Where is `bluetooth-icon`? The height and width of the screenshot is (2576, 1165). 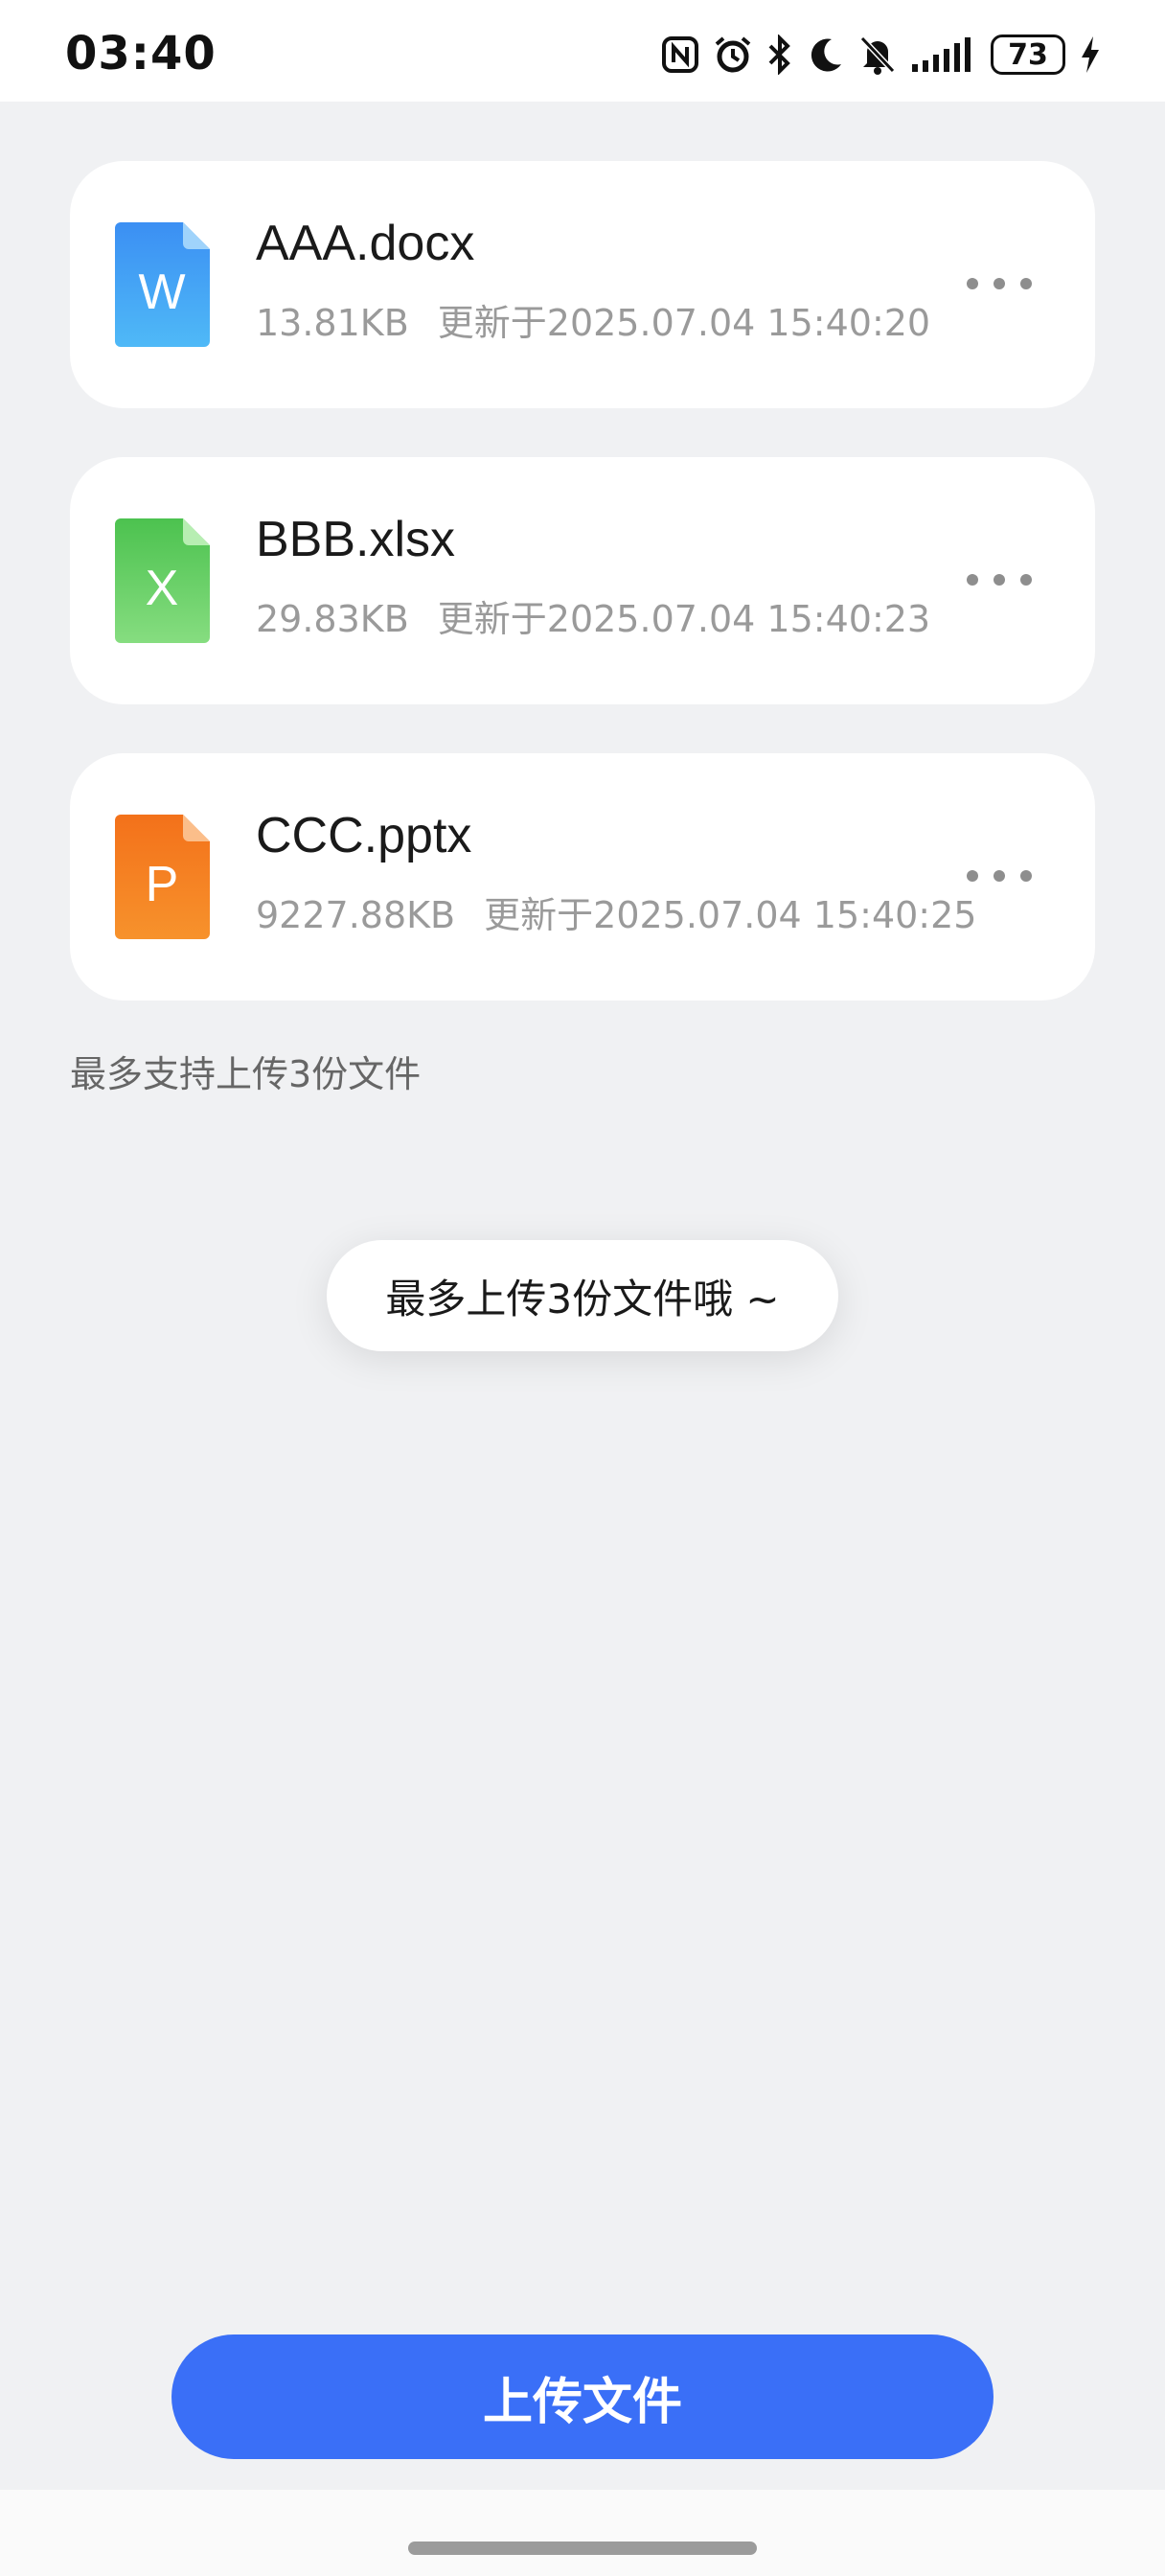
bluetooth-icon is located at coordinates (780, 54).